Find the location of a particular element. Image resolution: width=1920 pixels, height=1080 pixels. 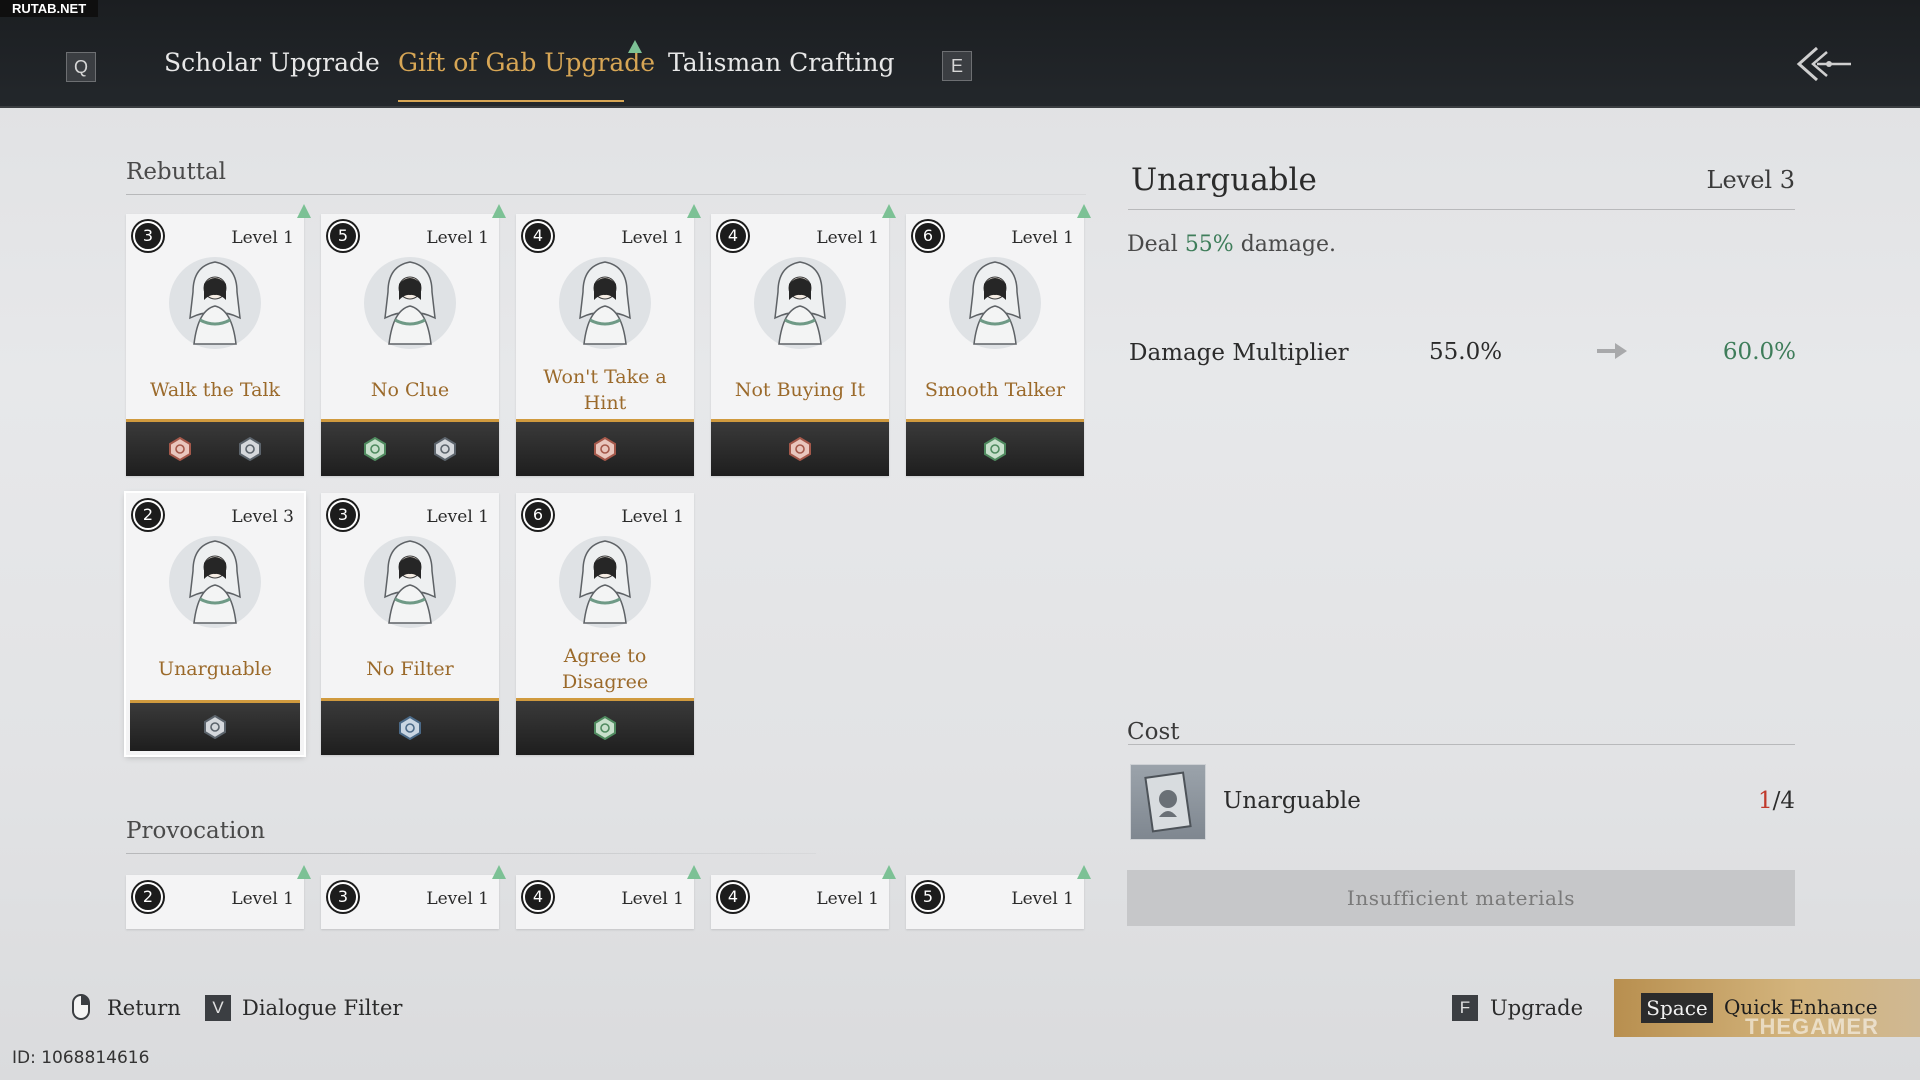

stat-next-value: 60.0% is located at coordinates (1759, 352).